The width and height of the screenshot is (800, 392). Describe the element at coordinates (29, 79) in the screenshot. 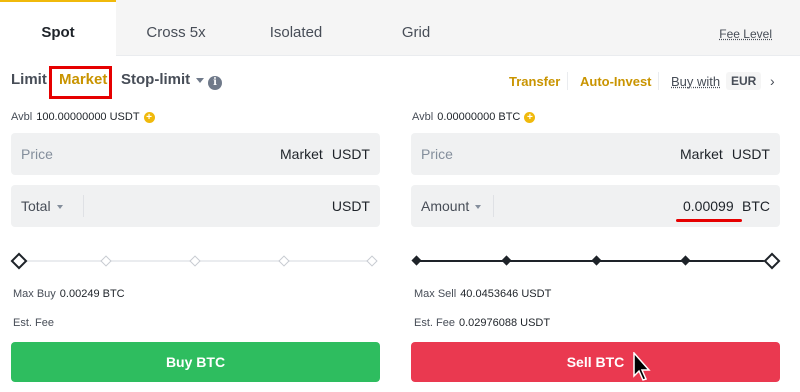

I see `order-type-limit: Limit` at that location.